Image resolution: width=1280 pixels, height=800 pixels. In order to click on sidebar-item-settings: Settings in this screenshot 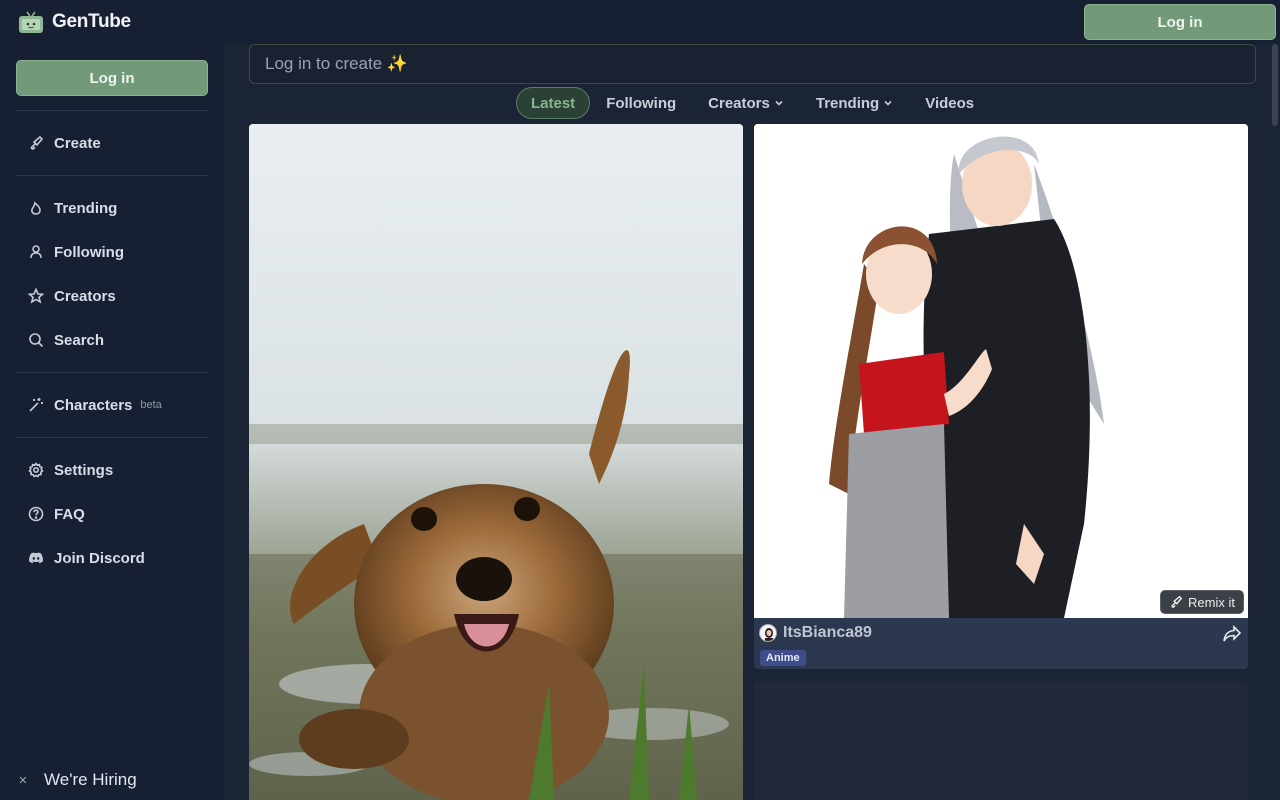, I will do `click(70, 470)`.